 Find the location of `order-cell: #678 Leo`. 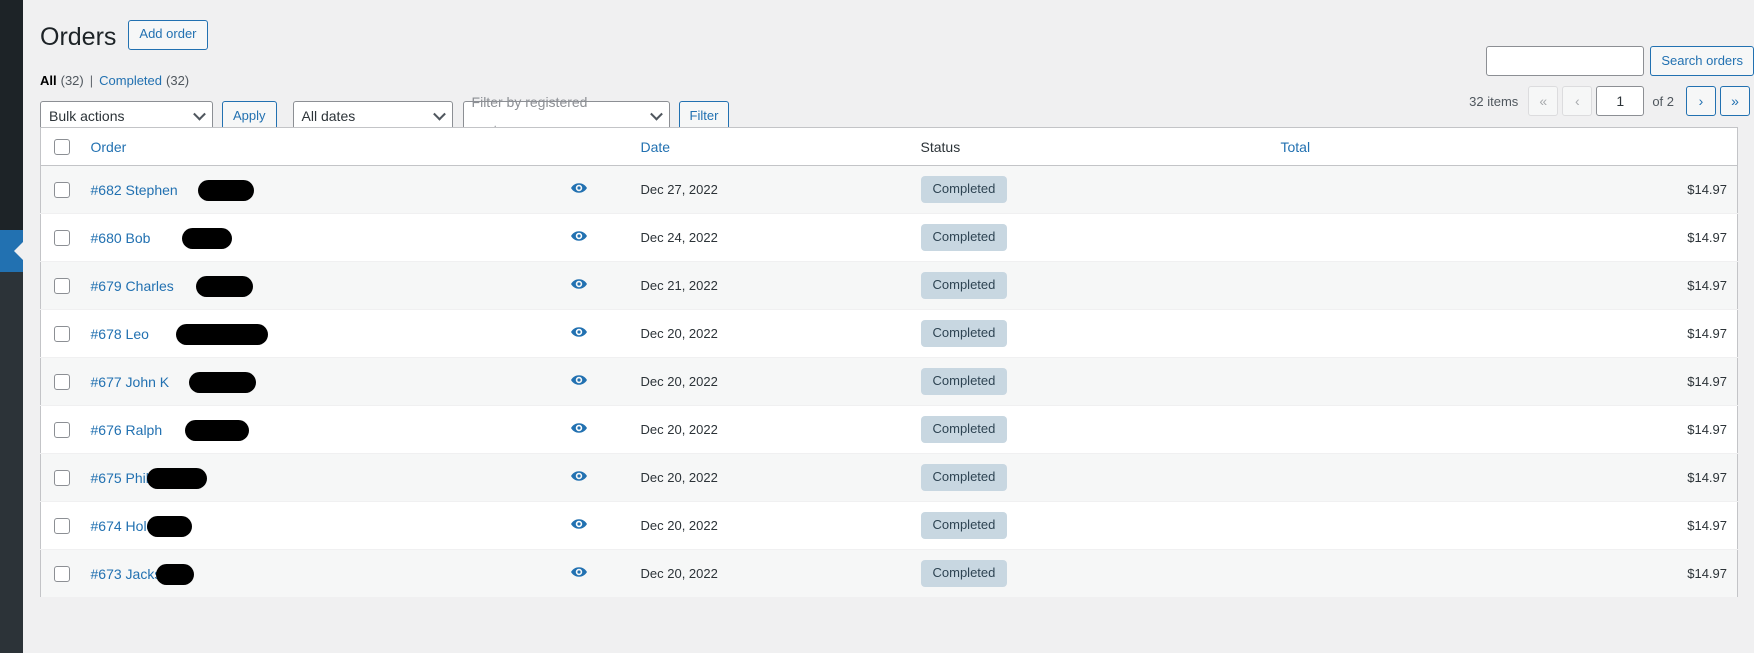

order-cell: #678 Leo is located at coordinates (321, 334).